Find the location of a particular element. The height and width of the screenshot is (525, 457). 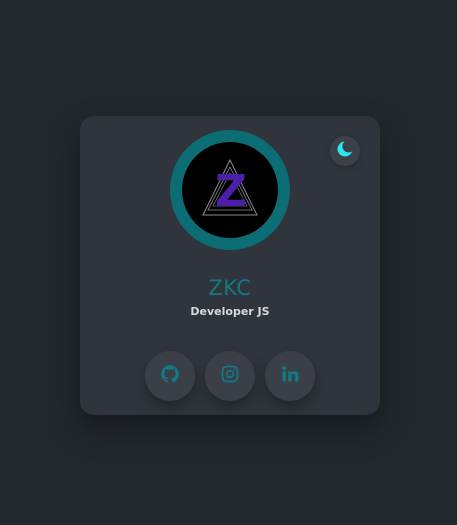

logo-icon: Z is located at coordinates (230, 187).